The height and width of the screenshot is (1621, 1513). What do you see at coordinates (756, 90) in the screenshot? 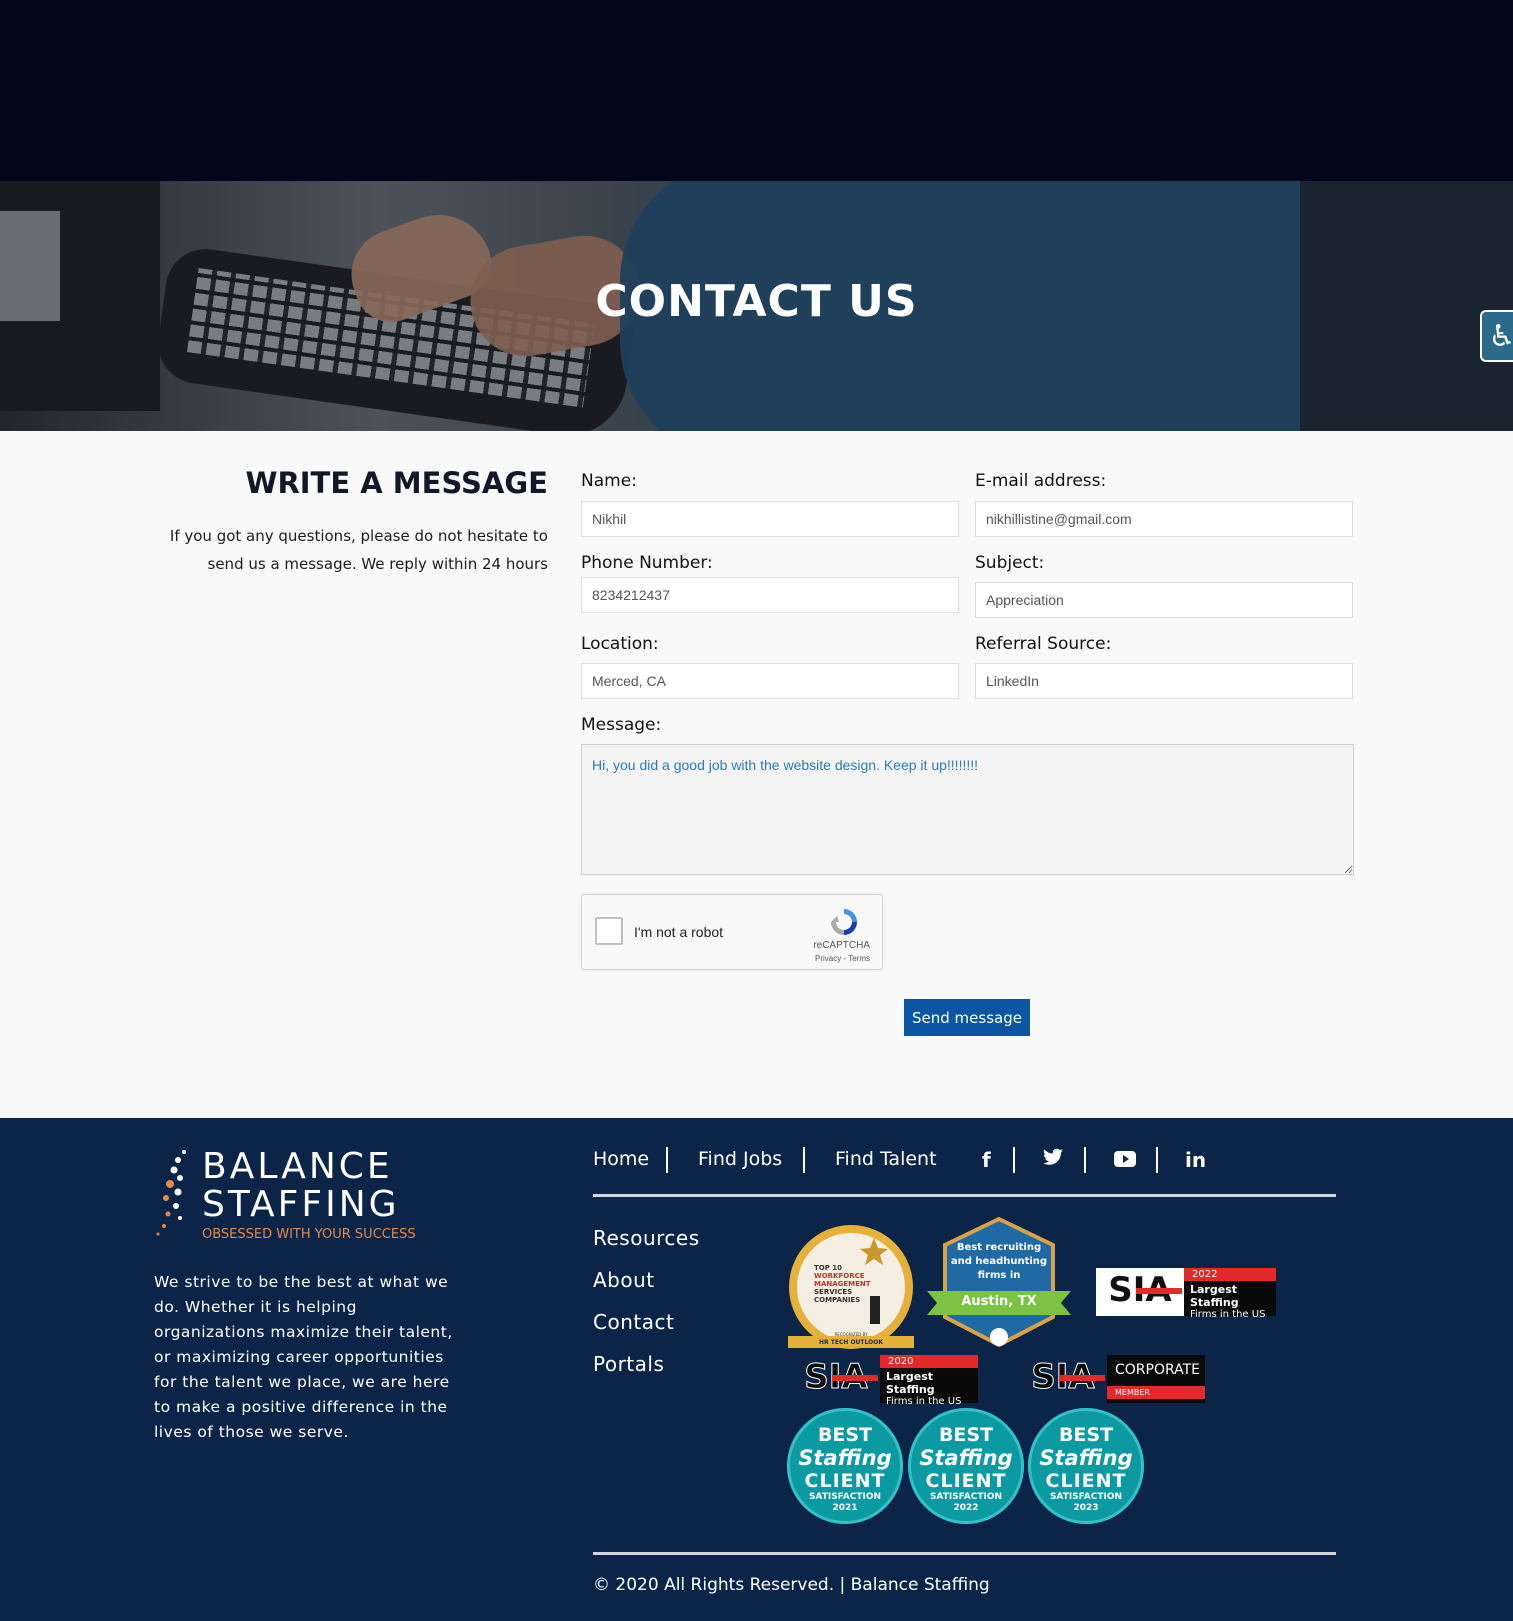
I see `top-header-bar` at bounding box center [756, 90].